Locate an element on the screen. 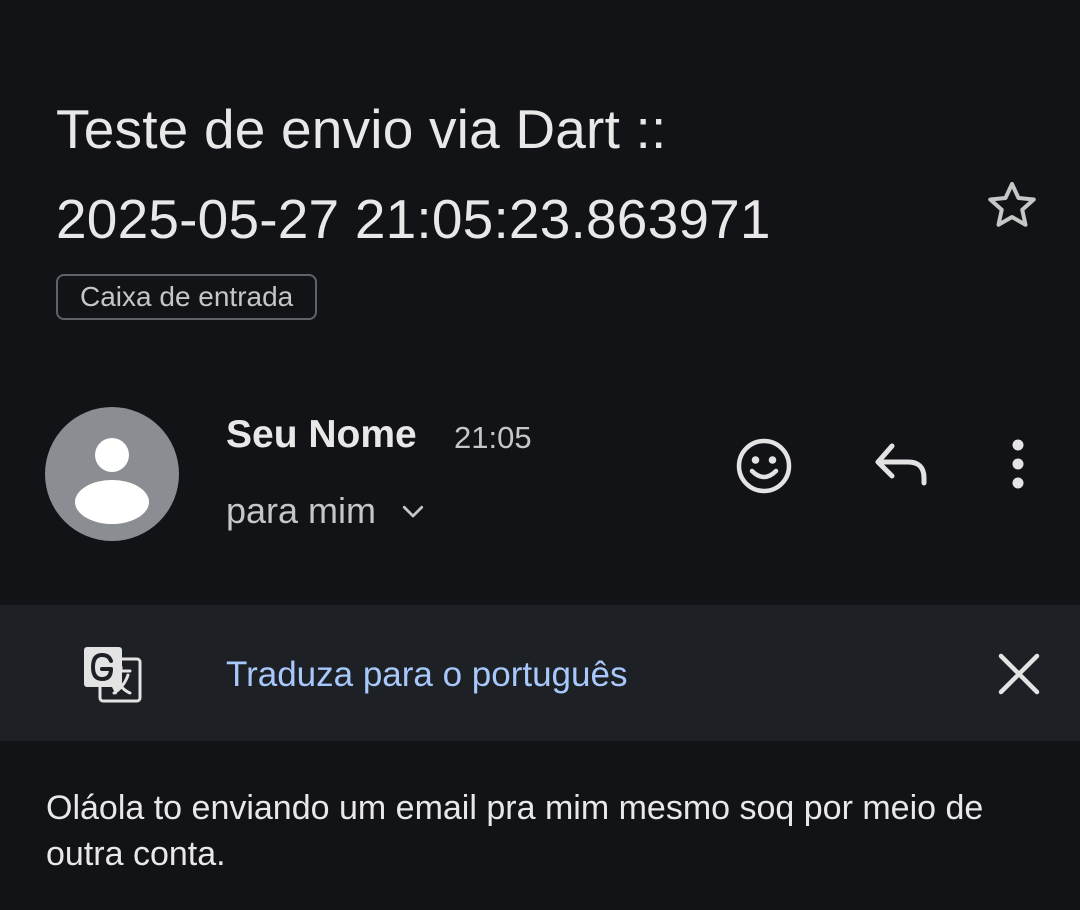 This screenshot has height=910, width=1080. avatar is located at coordinates (112, 474).